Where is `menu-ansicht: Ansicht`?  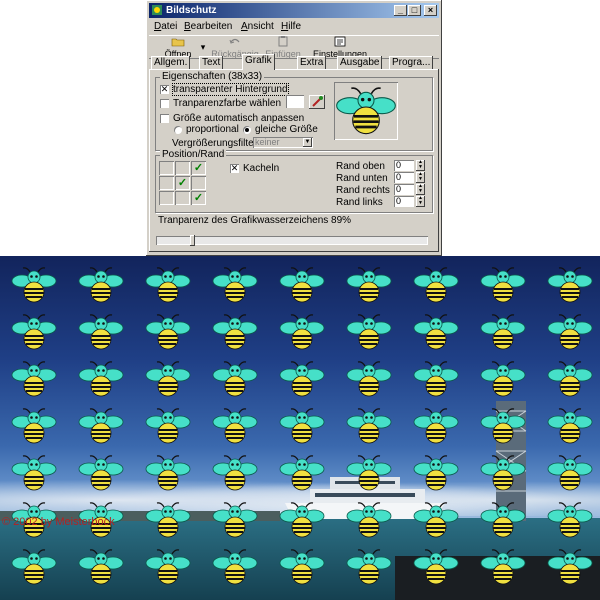
menu-ansicht: Ansicht is located at coordinates (257, 26).